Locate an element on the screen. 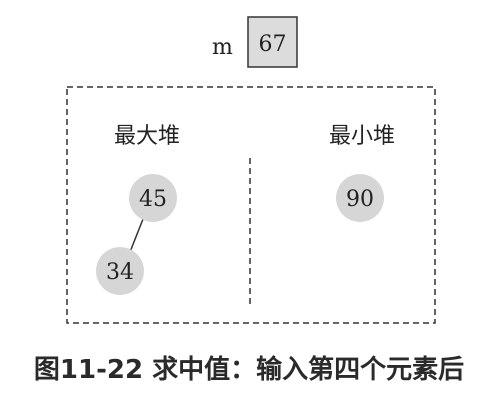 This screenshot has width=498, height=401. min-heap-title: 最小堆 is located at coordinates (362, 136).